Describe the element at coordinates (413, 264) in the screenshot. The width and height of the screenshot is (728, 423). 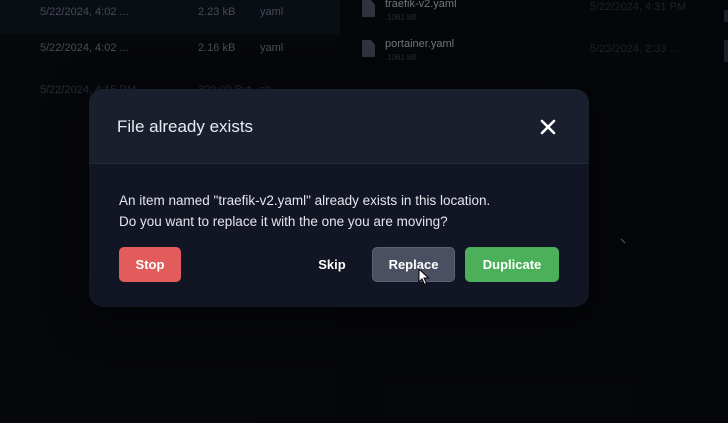
I see `replace-button: Replace` at that location.